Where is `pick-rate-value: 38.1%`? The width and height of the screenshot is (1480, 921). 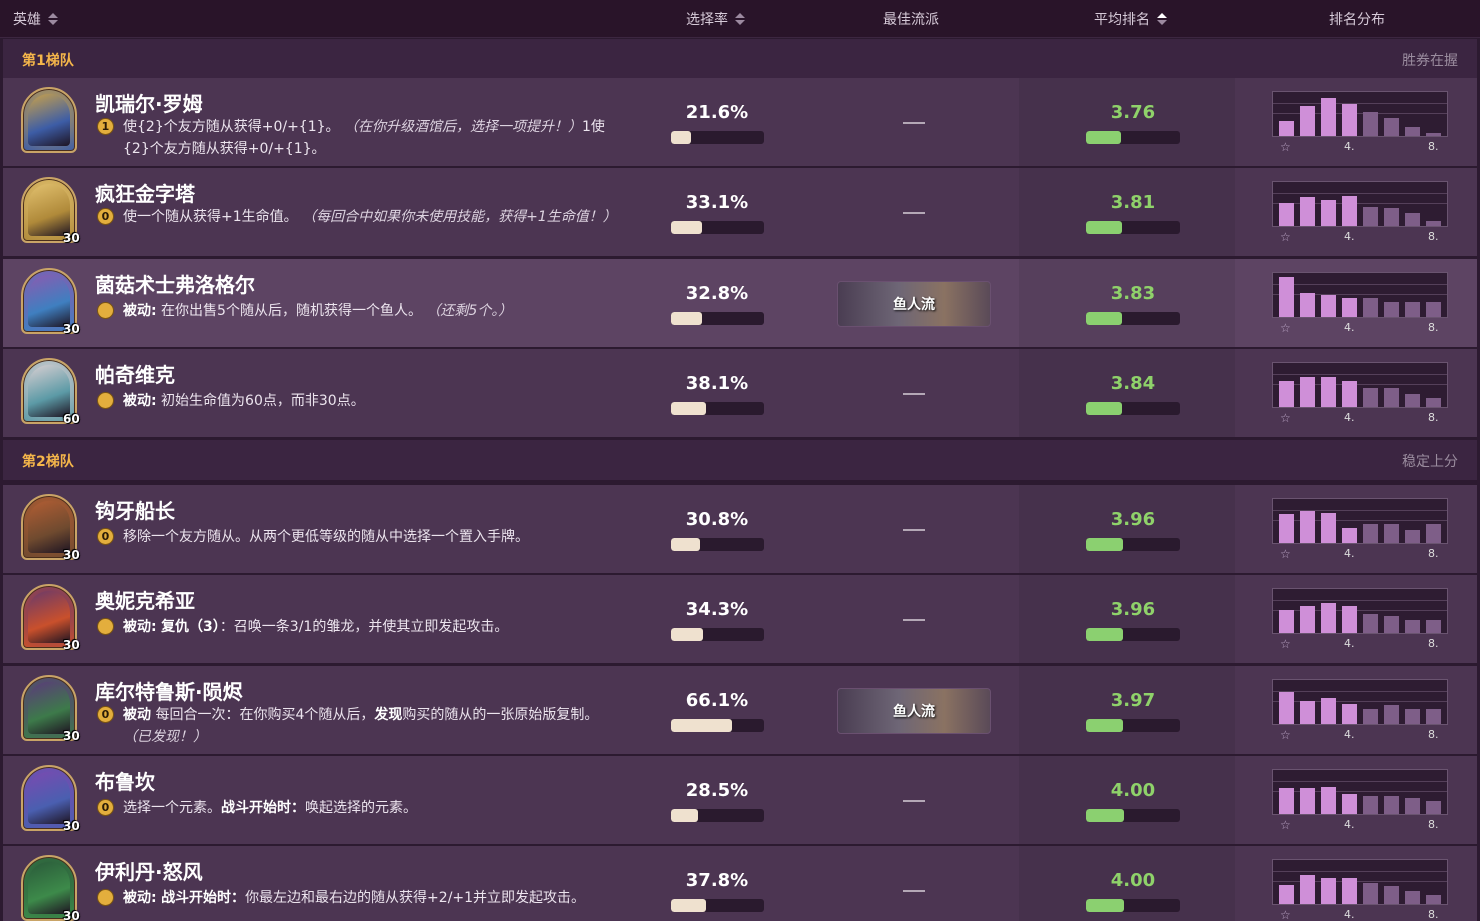 pick-rate-value: 38.1% is located at coordinates (717, 383).